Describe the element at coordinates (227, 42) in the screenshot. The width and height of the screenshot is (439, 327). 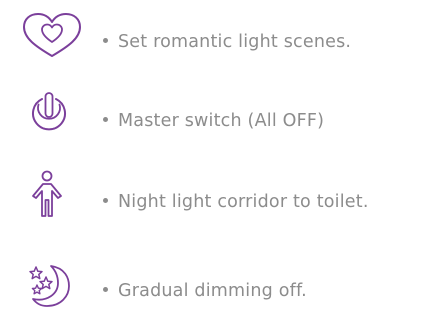
I see `feature-label: Set romantic light scenes.` at that location.